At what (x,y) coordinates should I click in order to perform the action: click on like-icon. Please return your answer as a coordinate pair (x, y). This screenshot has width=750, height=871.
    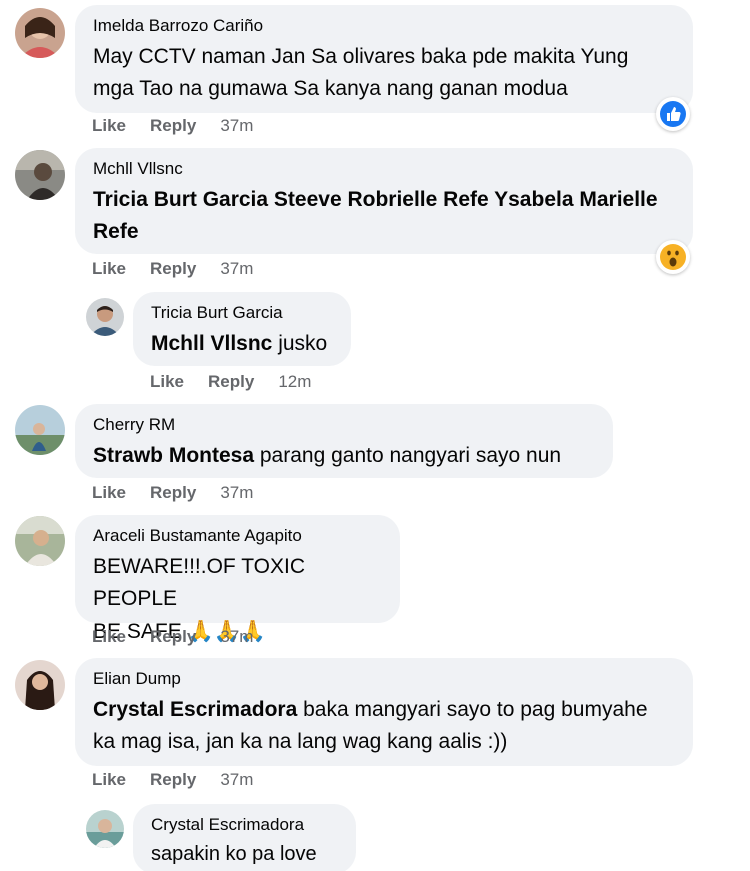
    Looking at the image, I should click on (673, 114).